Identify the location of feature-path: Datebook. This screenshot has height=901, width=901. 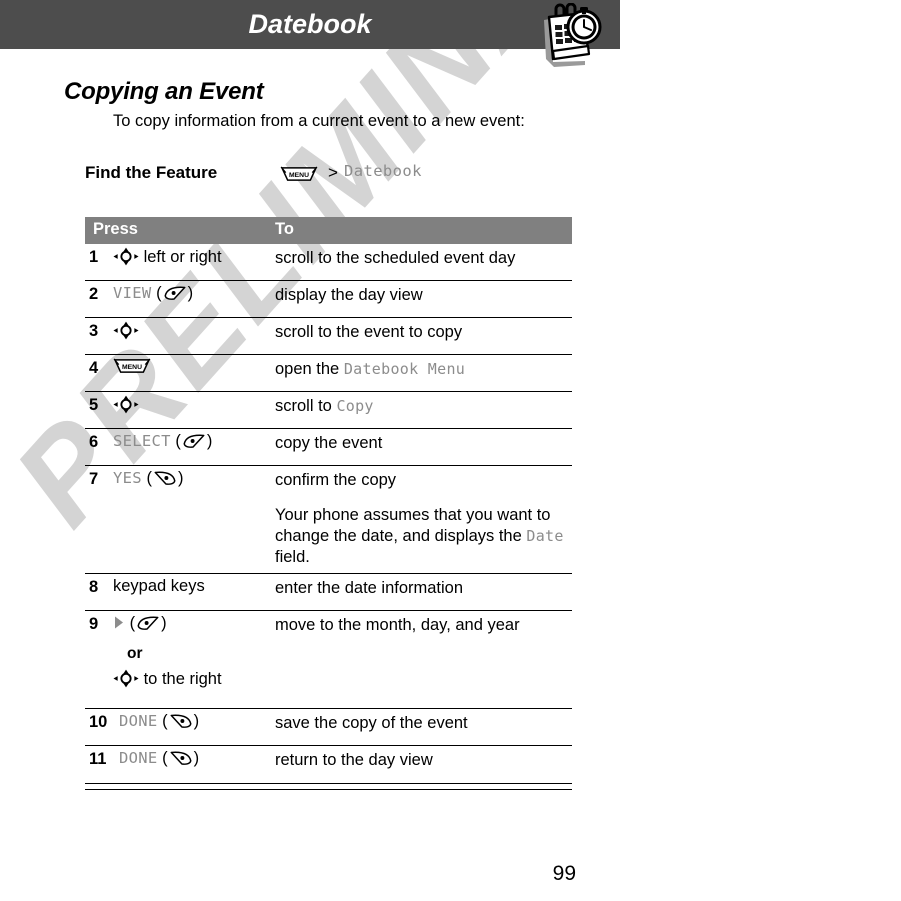
(383, 171).